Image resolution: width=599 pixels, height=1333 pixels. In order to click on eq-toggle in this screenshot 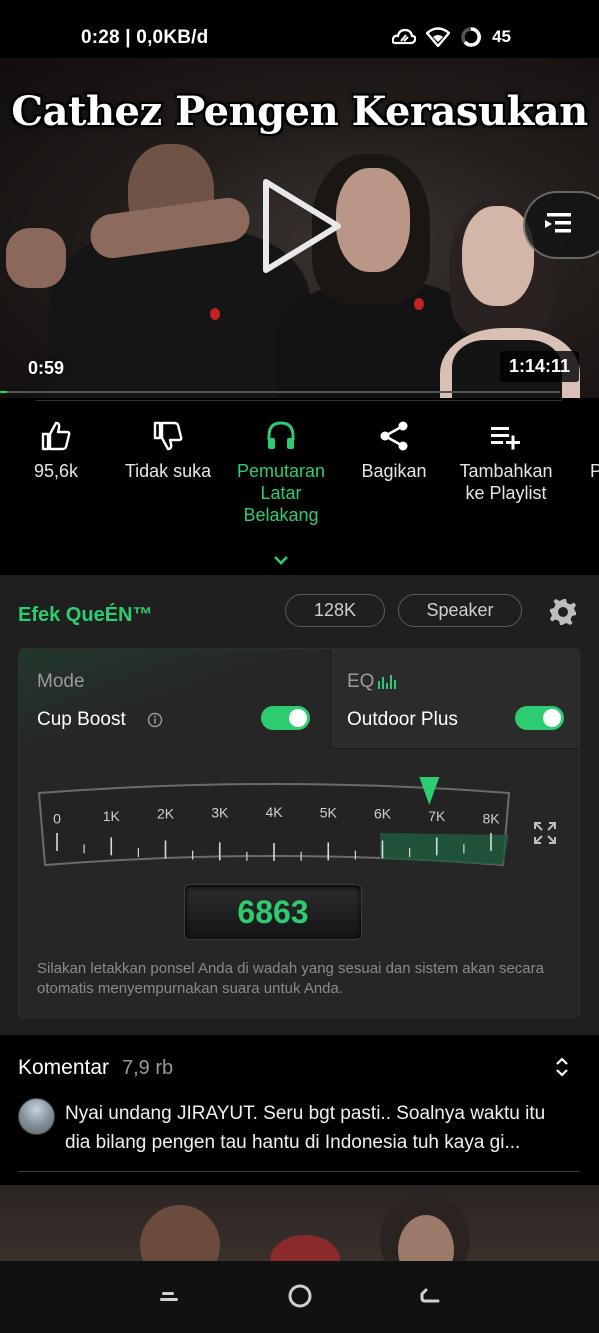, I will do `click(539, 718)`.